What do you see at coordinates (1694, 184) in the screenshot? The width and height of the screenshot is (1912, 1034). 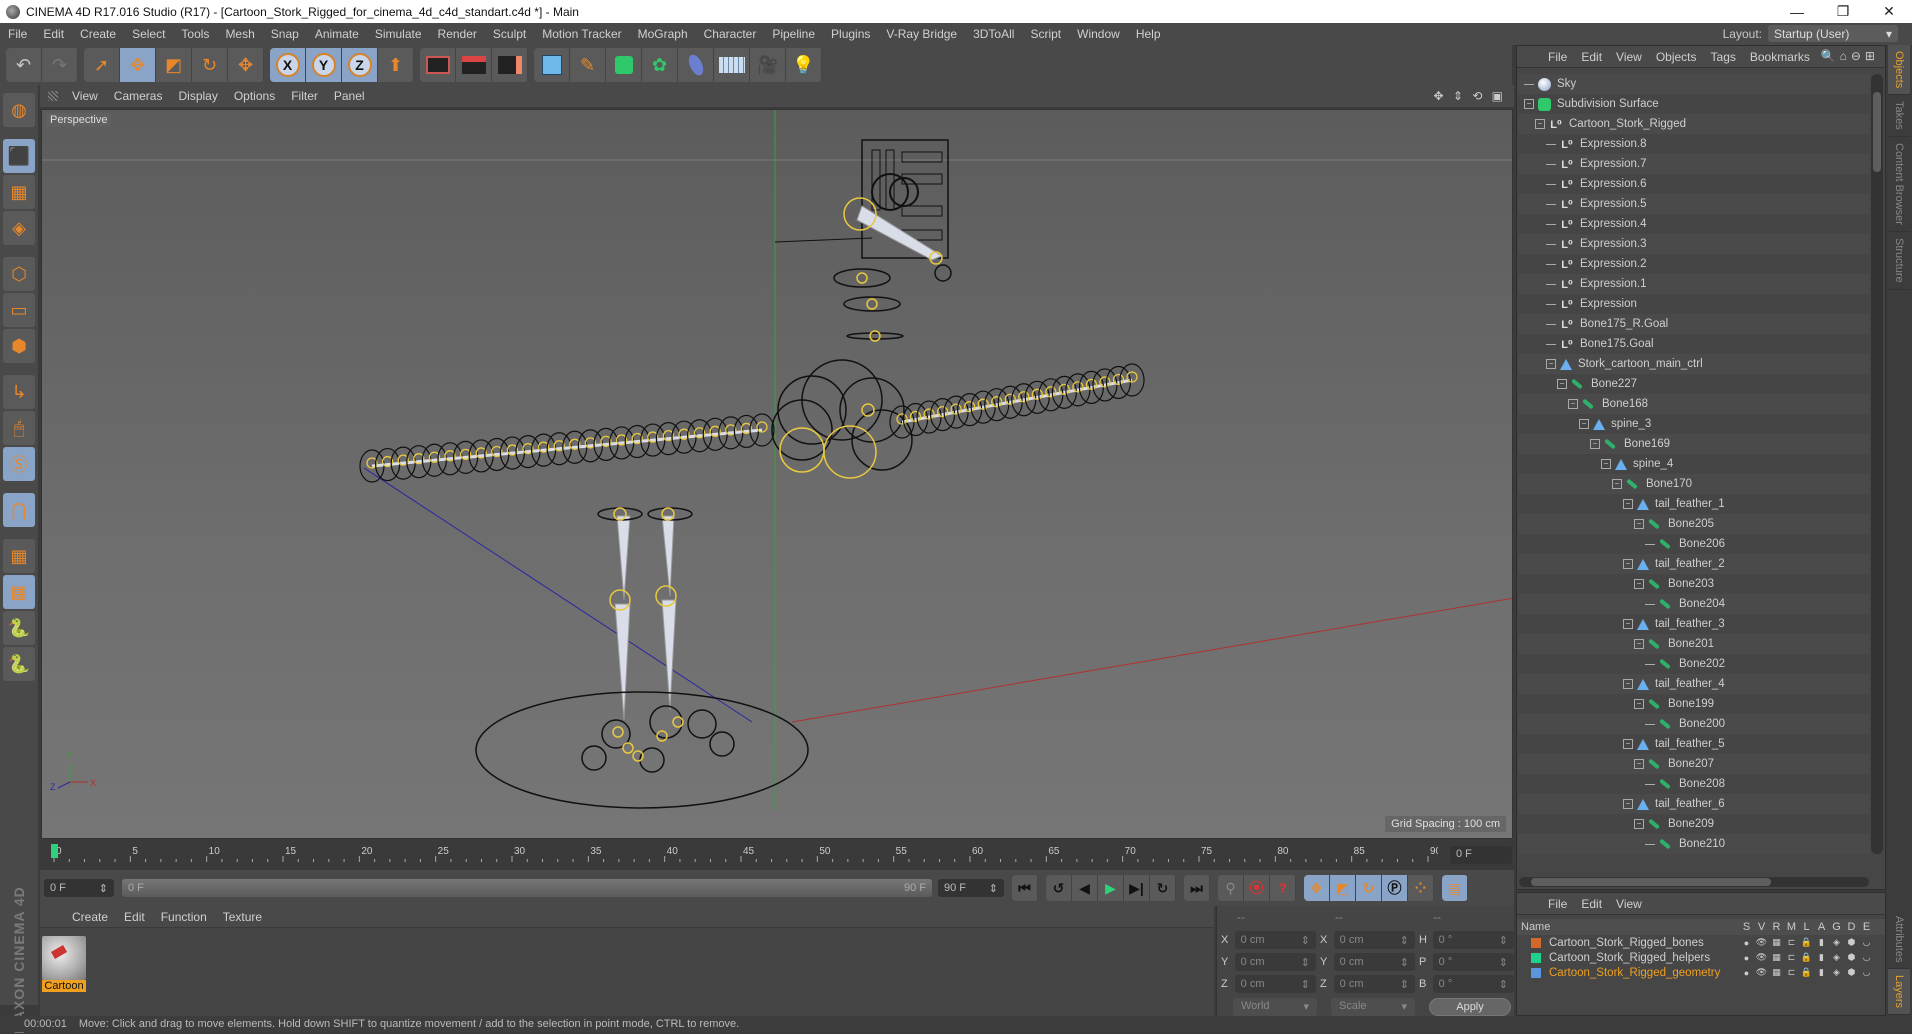 I see `object-tree-row: L⁰ Expression.6` at bounding box center [1694, 184].